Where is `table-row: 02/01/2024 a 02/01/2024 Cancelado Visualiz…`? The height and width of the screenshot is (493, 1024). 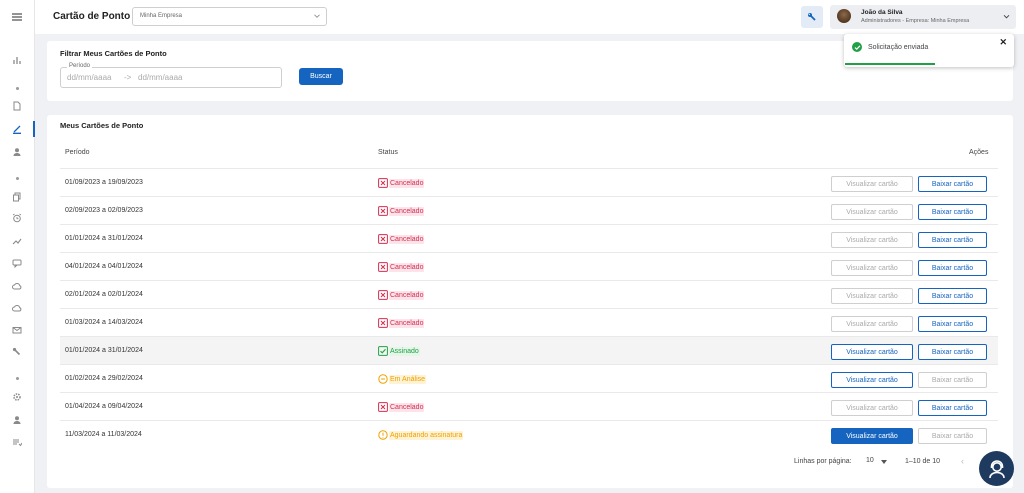
table-row: 02/01/2024 a 02/01/2024 Cancelado Visualiz… is located at coordinates (529, 294).